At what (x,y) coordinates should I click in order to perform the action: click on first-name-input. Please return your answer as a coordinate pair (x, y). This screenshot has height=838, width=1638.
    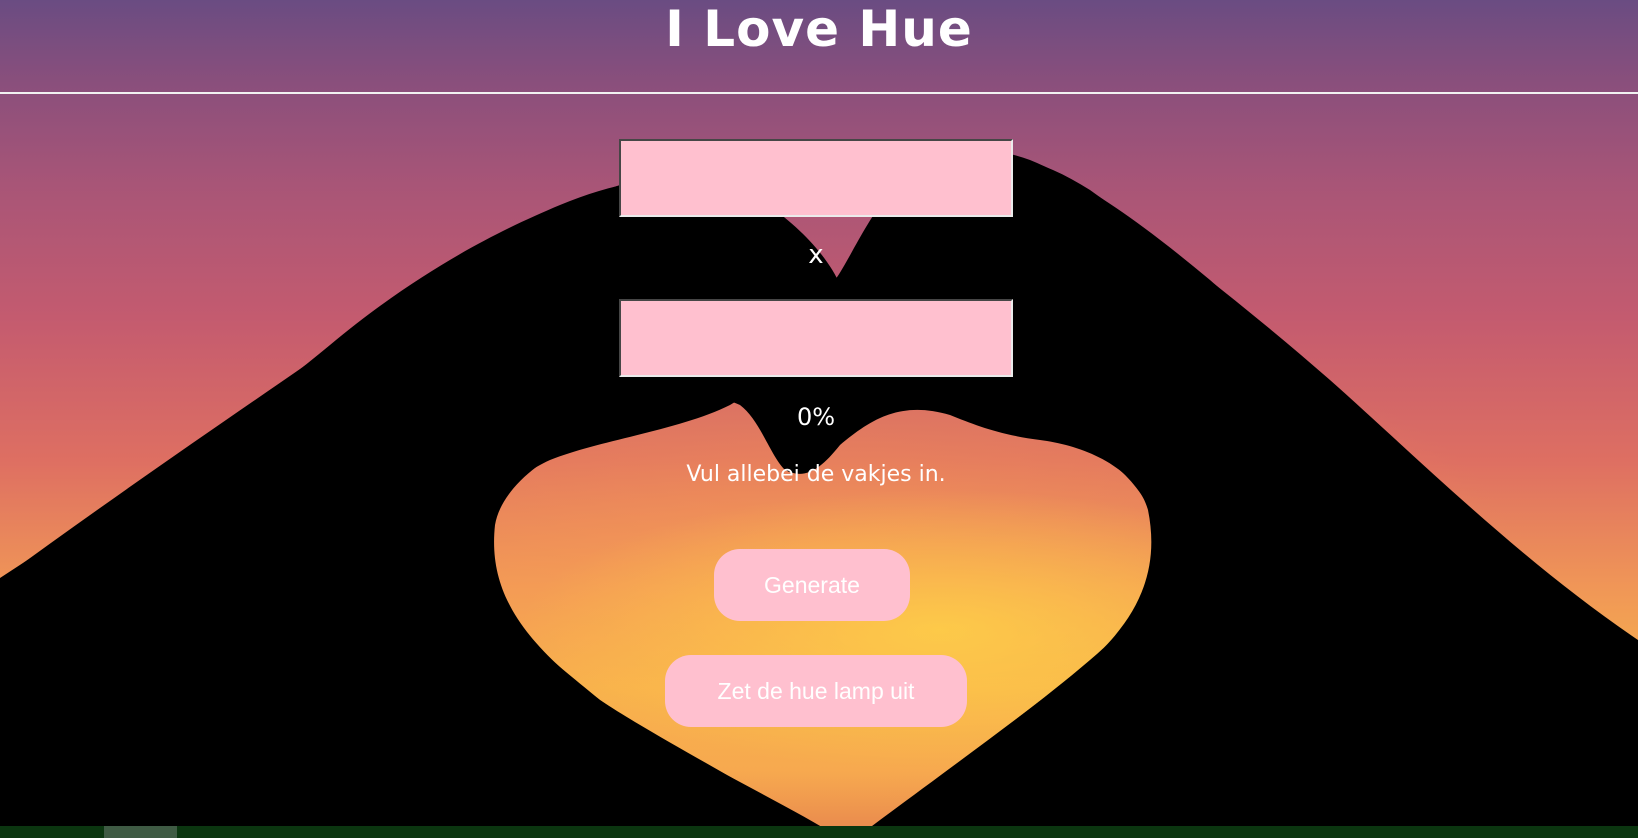
    Looking at the image, I should click on (816, 178).